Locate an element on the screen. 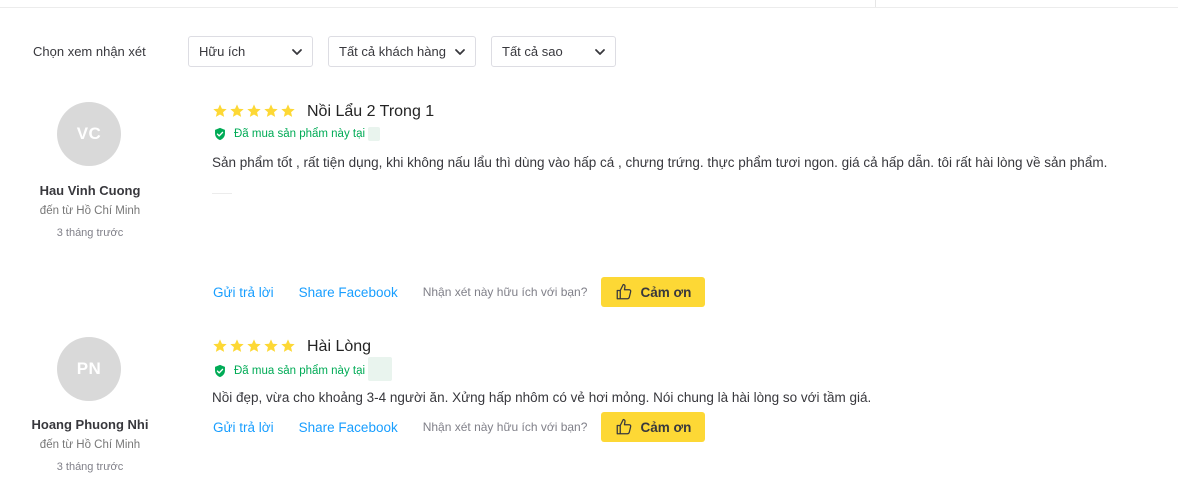  star-select: Tất cả sao is located at coordinates (553, 51).